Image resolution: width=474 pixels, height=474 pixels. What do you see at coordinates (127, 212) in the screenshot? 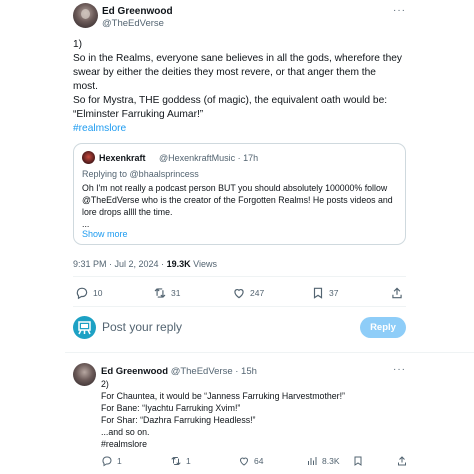
I see `quoted-text-line: lore drops allll the time.` at bounding box center [127, 212].